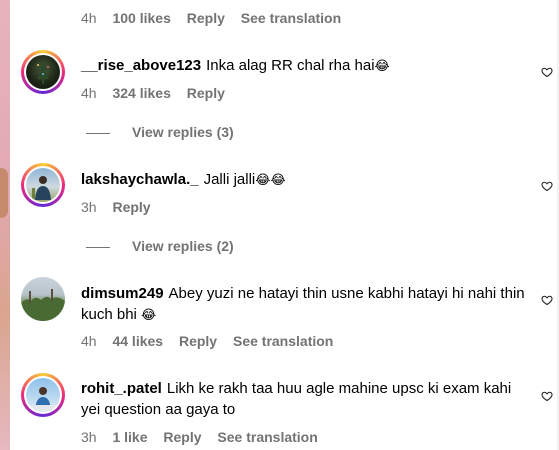 This screenshot has height=450, width=559. What do you see at coordinates (141, 65) in the screenshot?
I see `comment-username: __rise_above123` at bounding box center [141, 65].